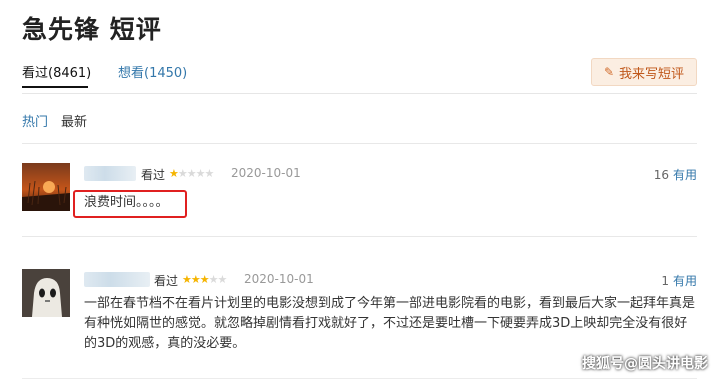 Image resolution: width=722 pixels, height=382 pixels. What do you see at coordinates (74, 120) in the screenshot?
I see `sort-new-link: 最新` at bounding box center [74, 120].